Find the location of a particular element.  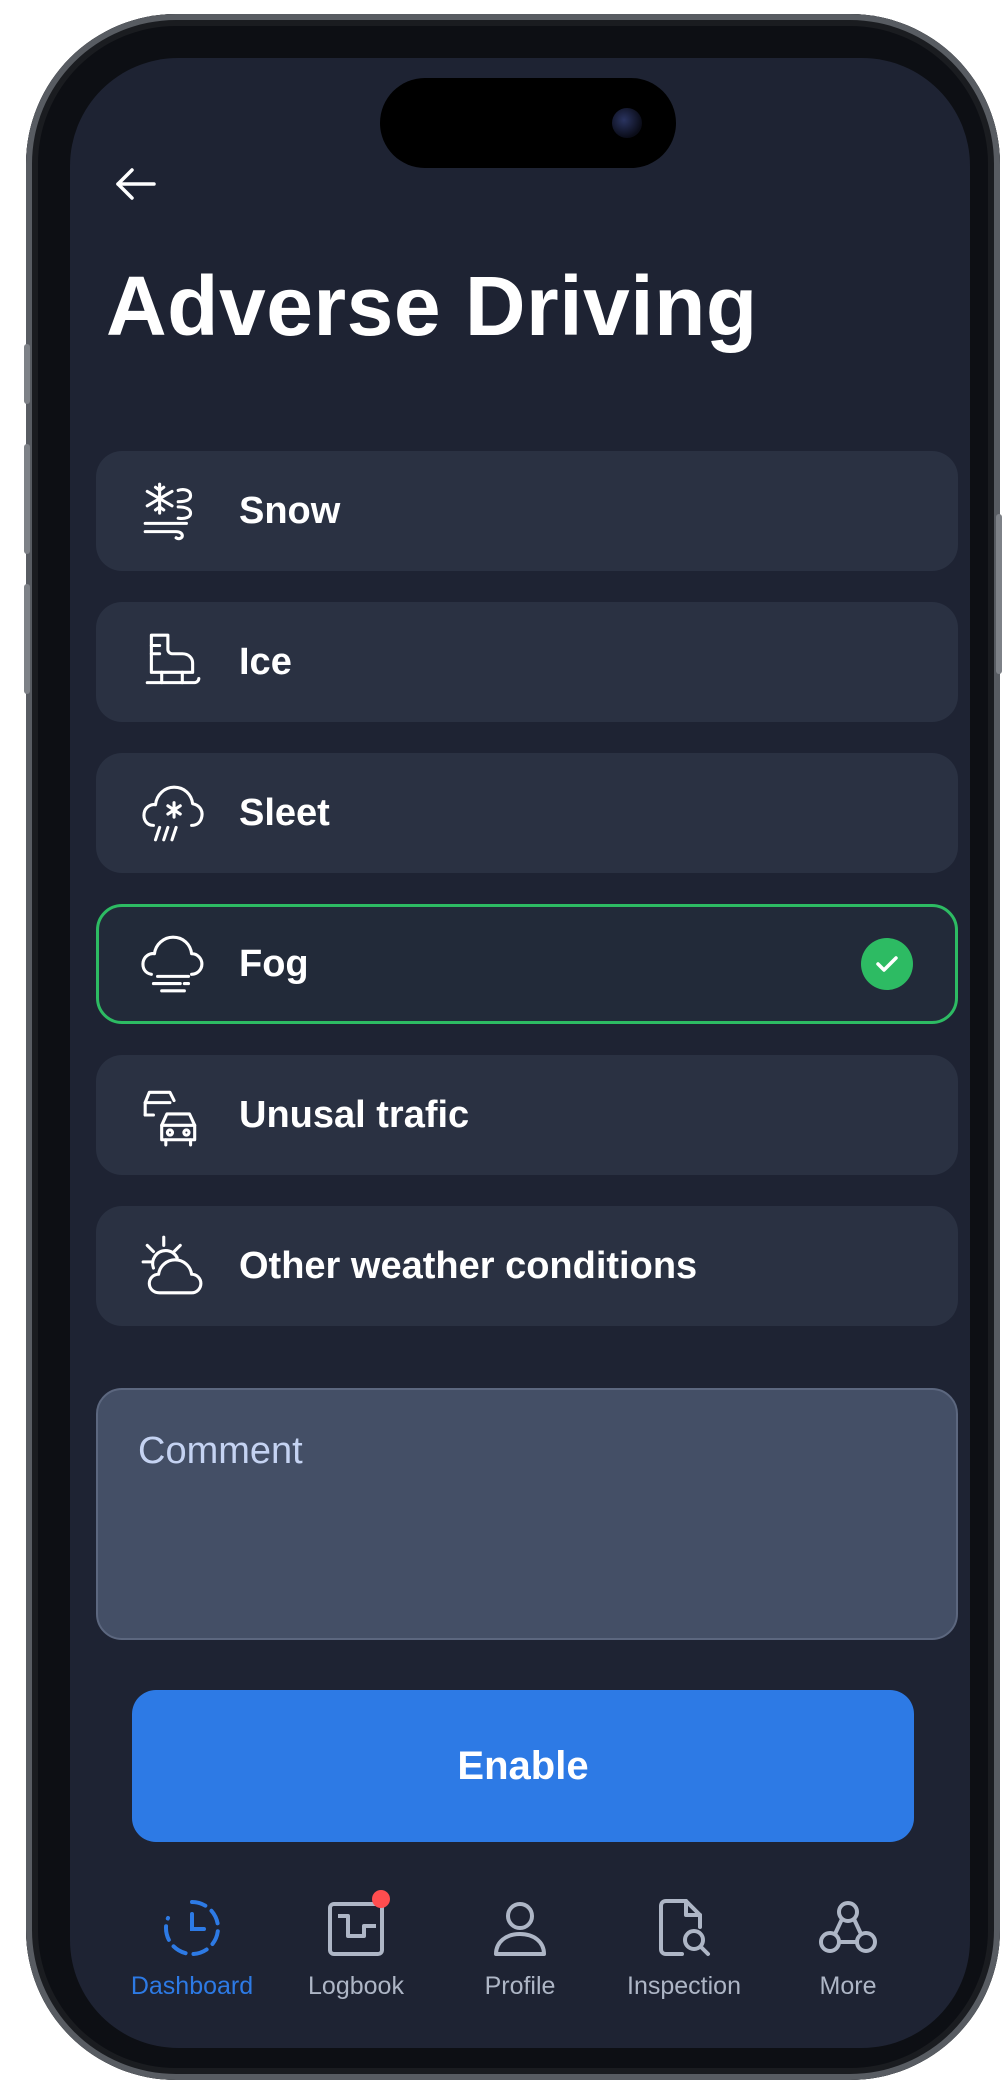

tab-more: More is located at coordinates (848, 1953).